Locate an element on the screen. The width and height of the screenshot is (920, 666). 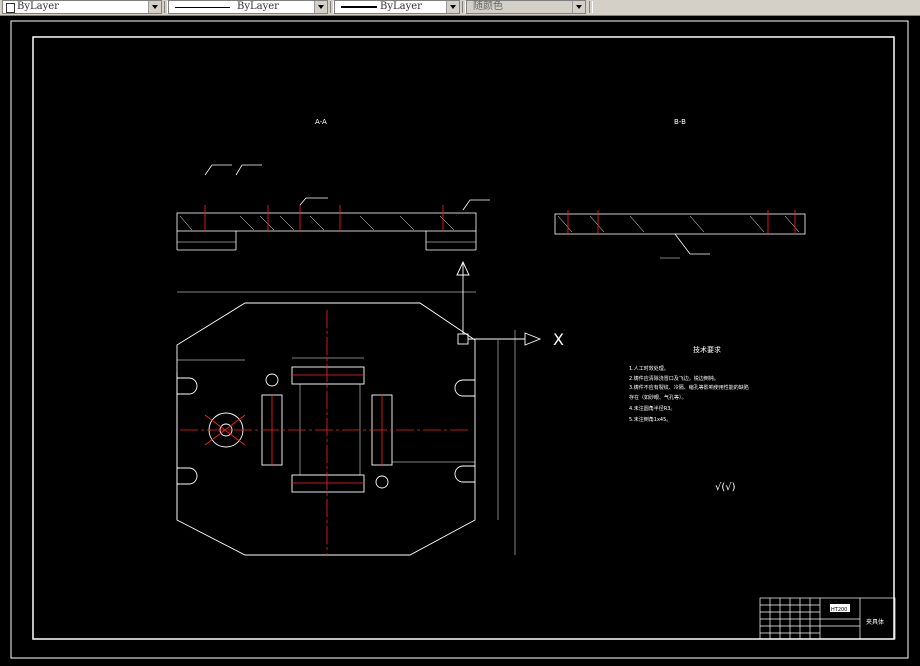
properties-toolbar: ByLayer ByLayer ByLayer 随颜色 is located at coordinates (460, 8).